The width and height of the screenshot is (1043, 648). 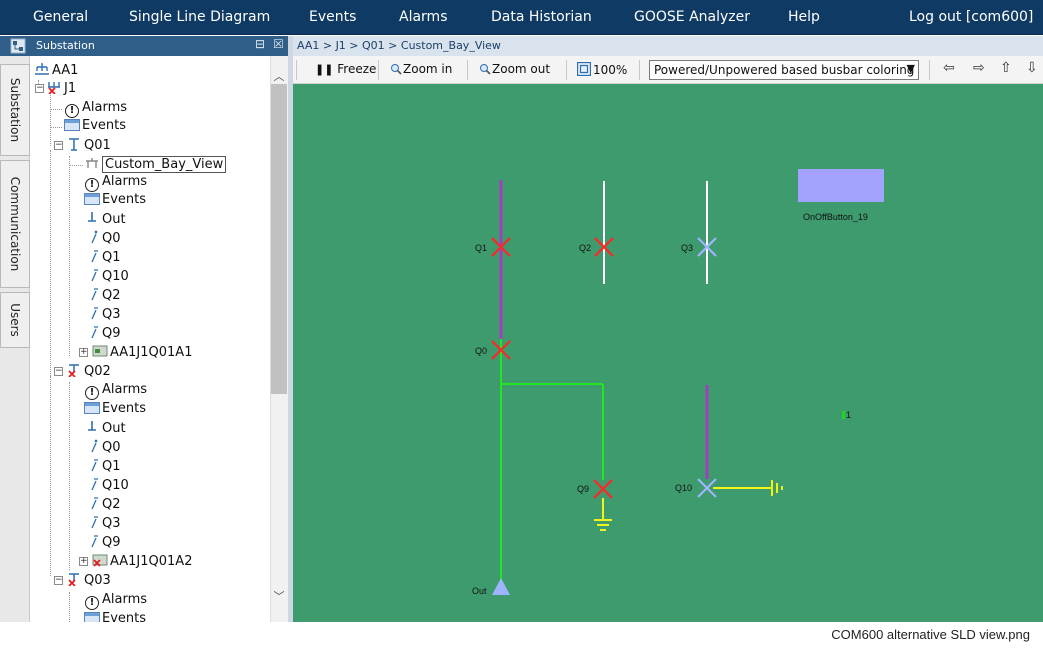 What do you see at coordinates (541, 17) in the screenshot?
I see `menu-data-historian: Data Historian` at bounding box center [541, 17].